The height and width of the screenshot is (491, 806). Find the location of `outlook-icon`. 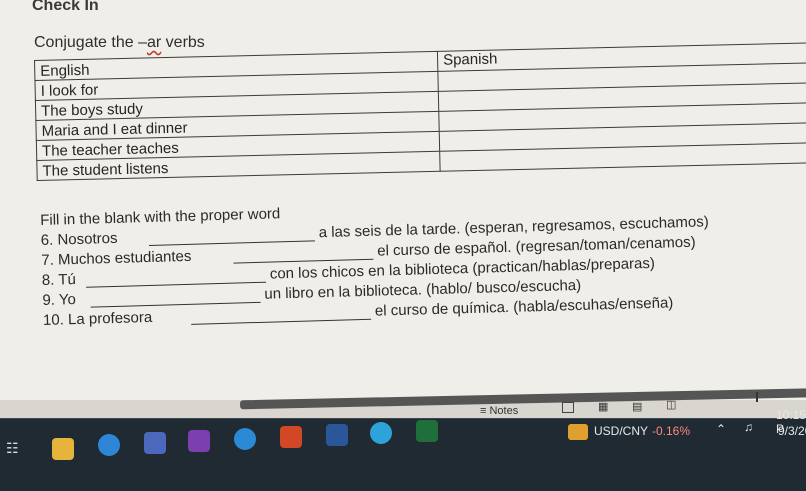

outlook-icon is located at coordinates (245, 439).